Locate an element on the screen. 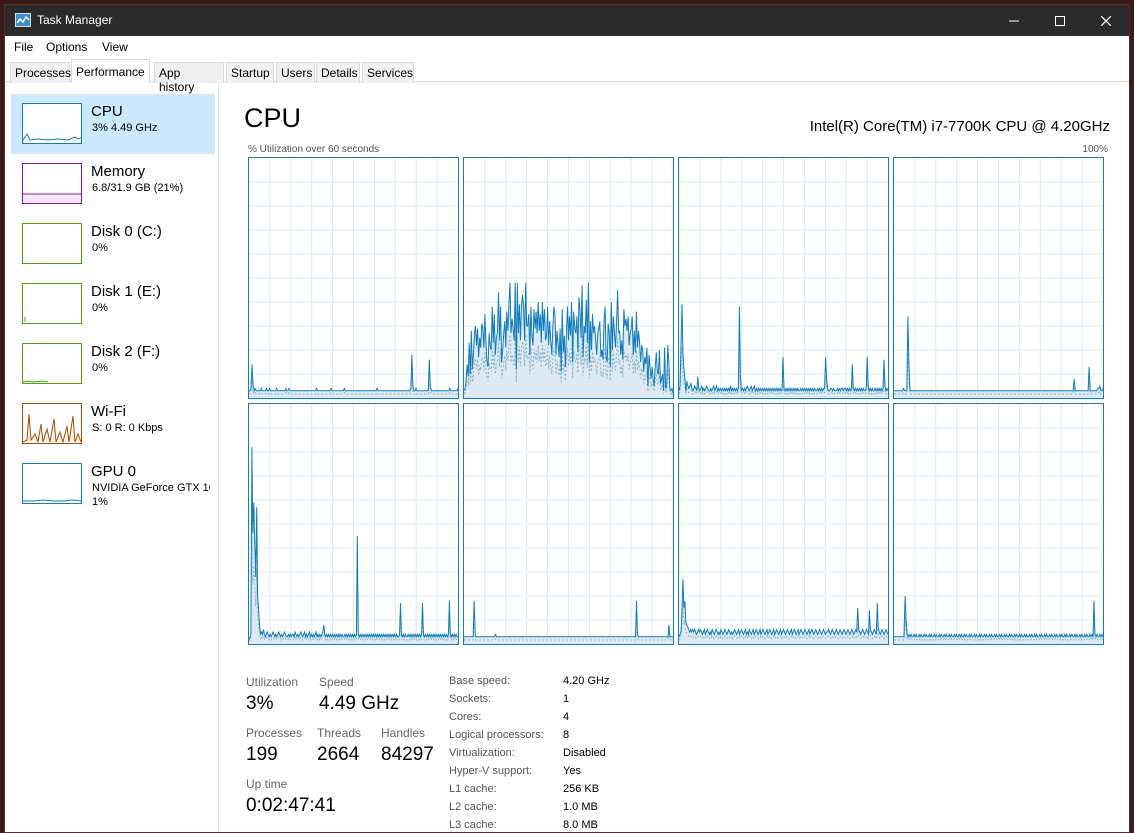 The image size is (1134, 833). sidebar-sub: S: 0 R: 0 Kbps is located at coordinates (127, 428).